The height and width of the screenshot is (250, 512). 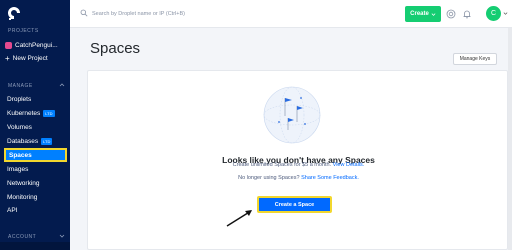 I want to click on sidebar-item-kubernetes: Kubernetes LTD, so click(x=35, y=113).